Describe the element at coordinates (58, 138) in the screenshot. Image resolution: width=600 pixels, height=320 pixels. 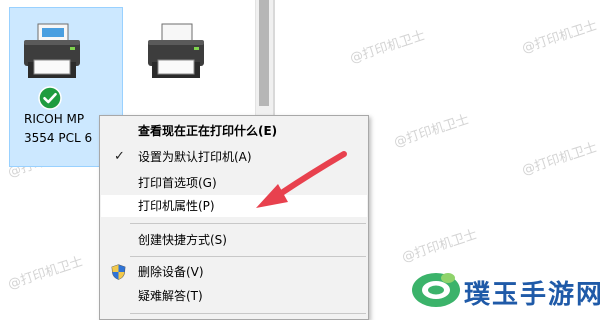
I see `printer-name-line2: 3554 PCL 6` at that location.